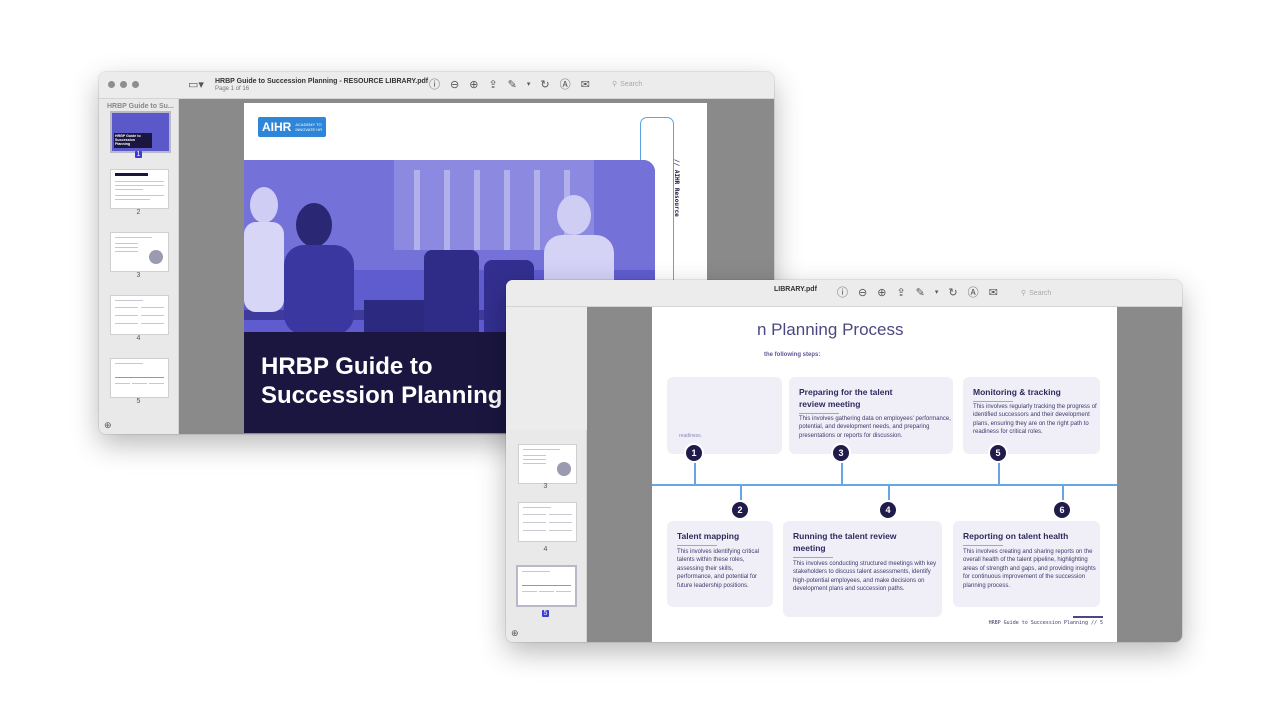  Describe the element at coordinates (138, 212) in the screenshot. I see `thumbnail-label-2: 2` at that location.